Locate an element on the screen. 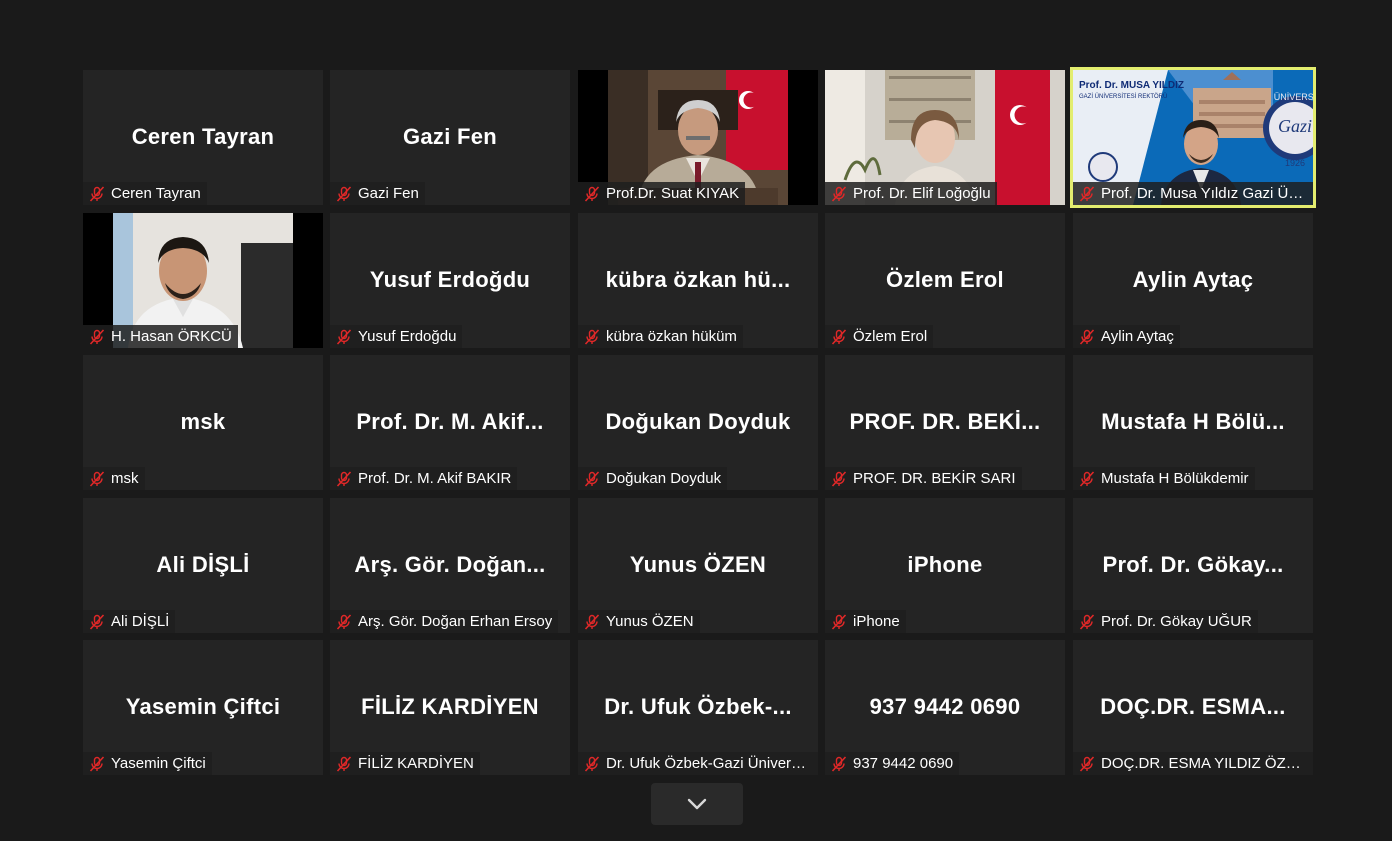 Image resolution: width=1392 pixels, height=841 pixels. participant-name-label: Gazi Fen is located at coordinates (377, 193).